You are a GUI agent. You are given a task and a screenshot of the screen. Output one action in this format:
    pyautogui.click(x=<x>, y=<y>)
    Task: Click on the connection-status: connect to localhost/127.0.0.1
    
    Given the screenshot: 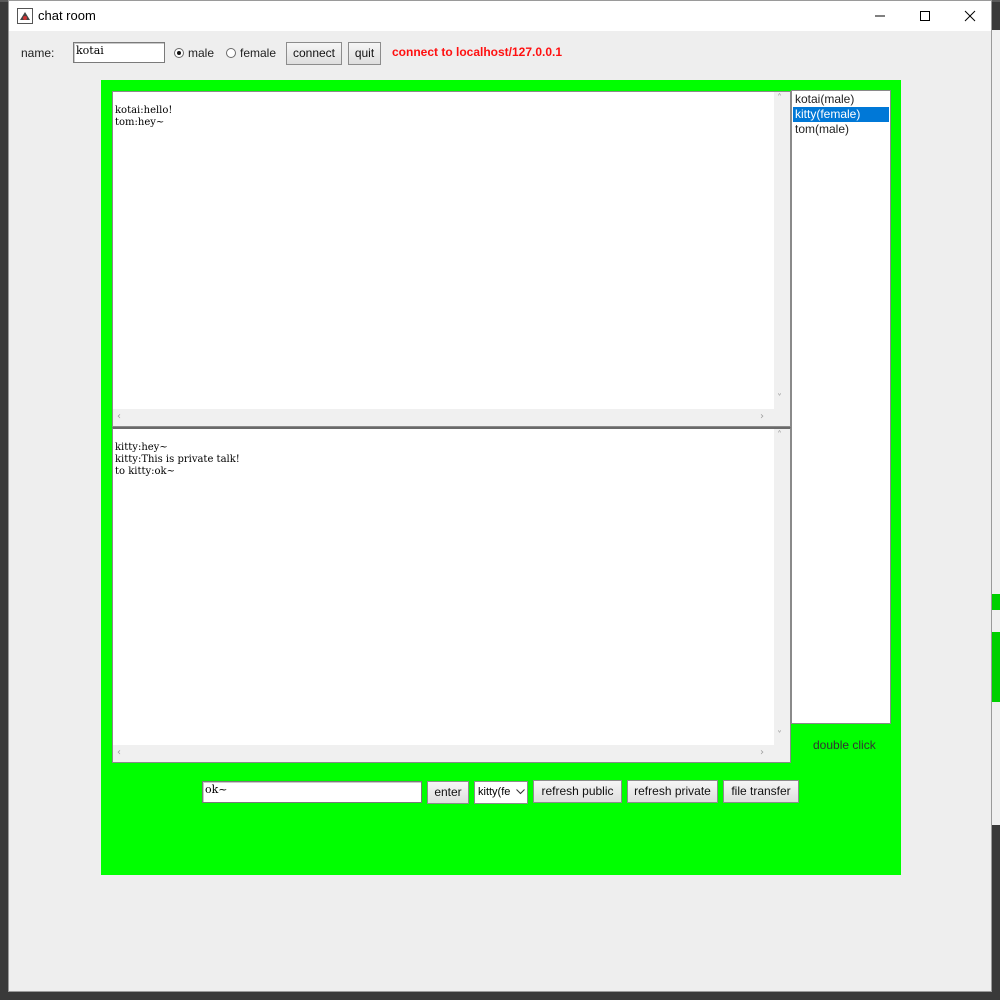 What is the action you would take?
    pyautogui.click(x=477, y=52)
    